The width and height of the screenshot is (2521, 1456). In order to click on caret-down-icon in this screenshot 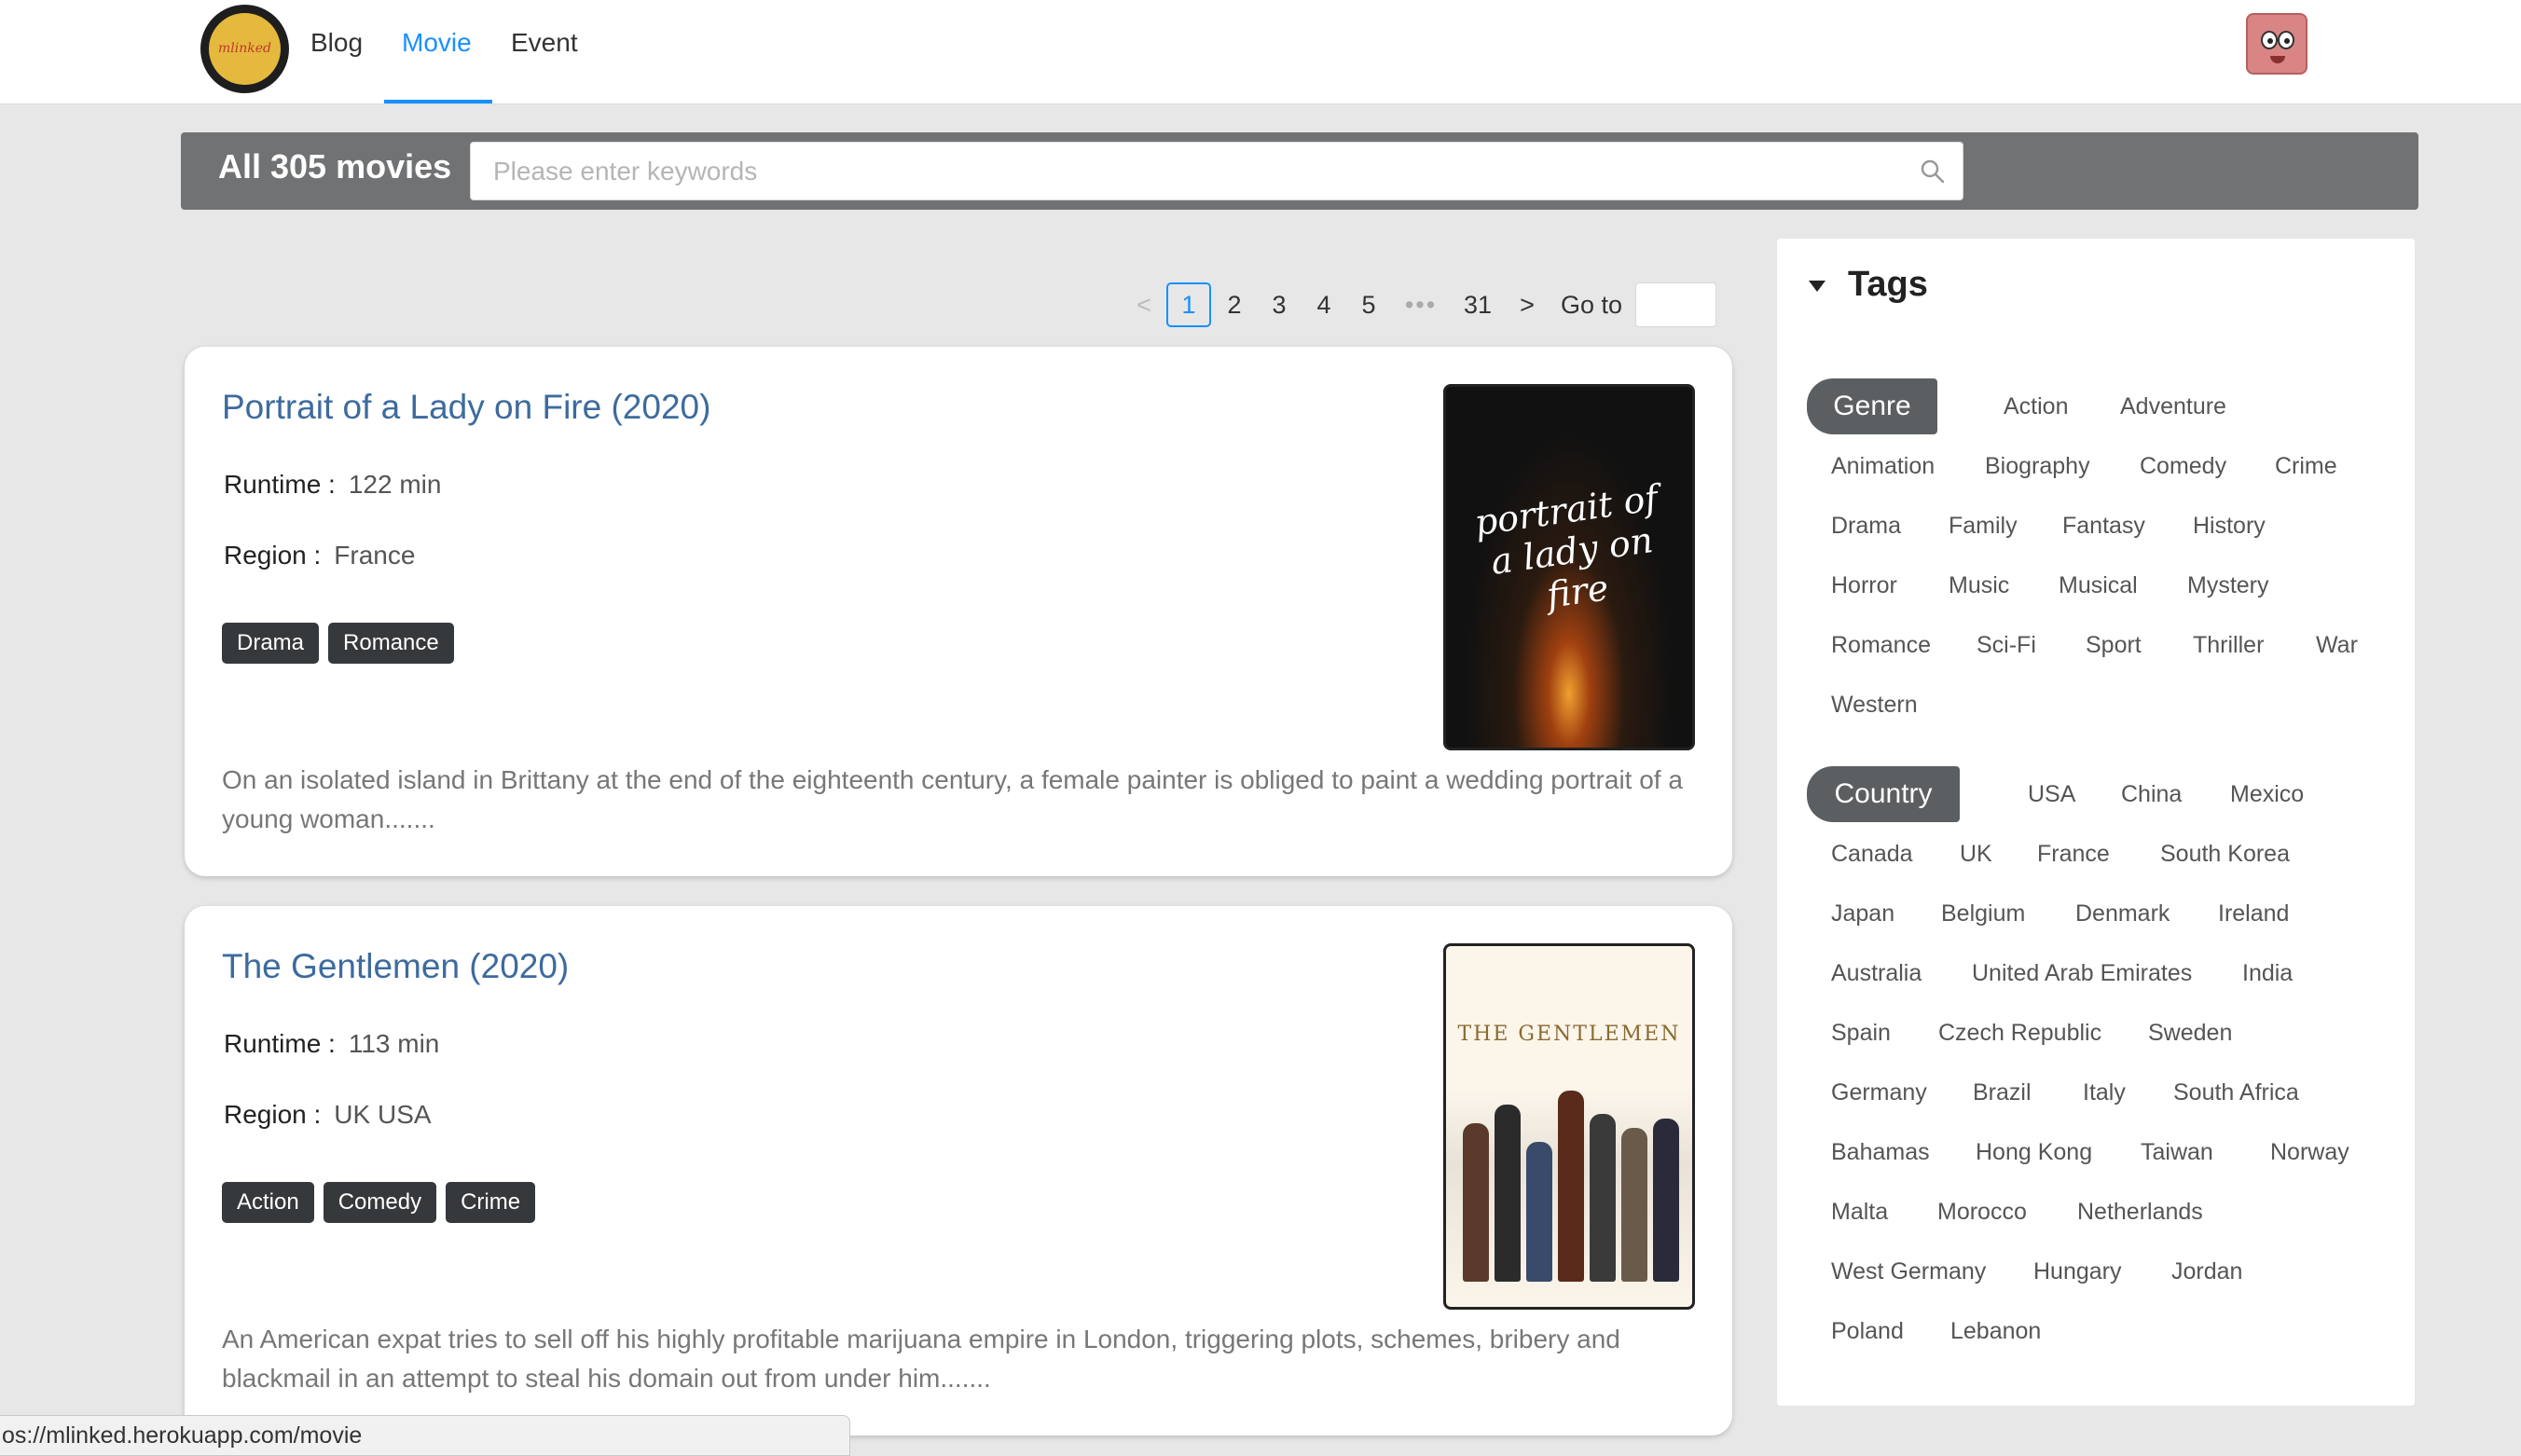, I will do `click(1817, 286)`.